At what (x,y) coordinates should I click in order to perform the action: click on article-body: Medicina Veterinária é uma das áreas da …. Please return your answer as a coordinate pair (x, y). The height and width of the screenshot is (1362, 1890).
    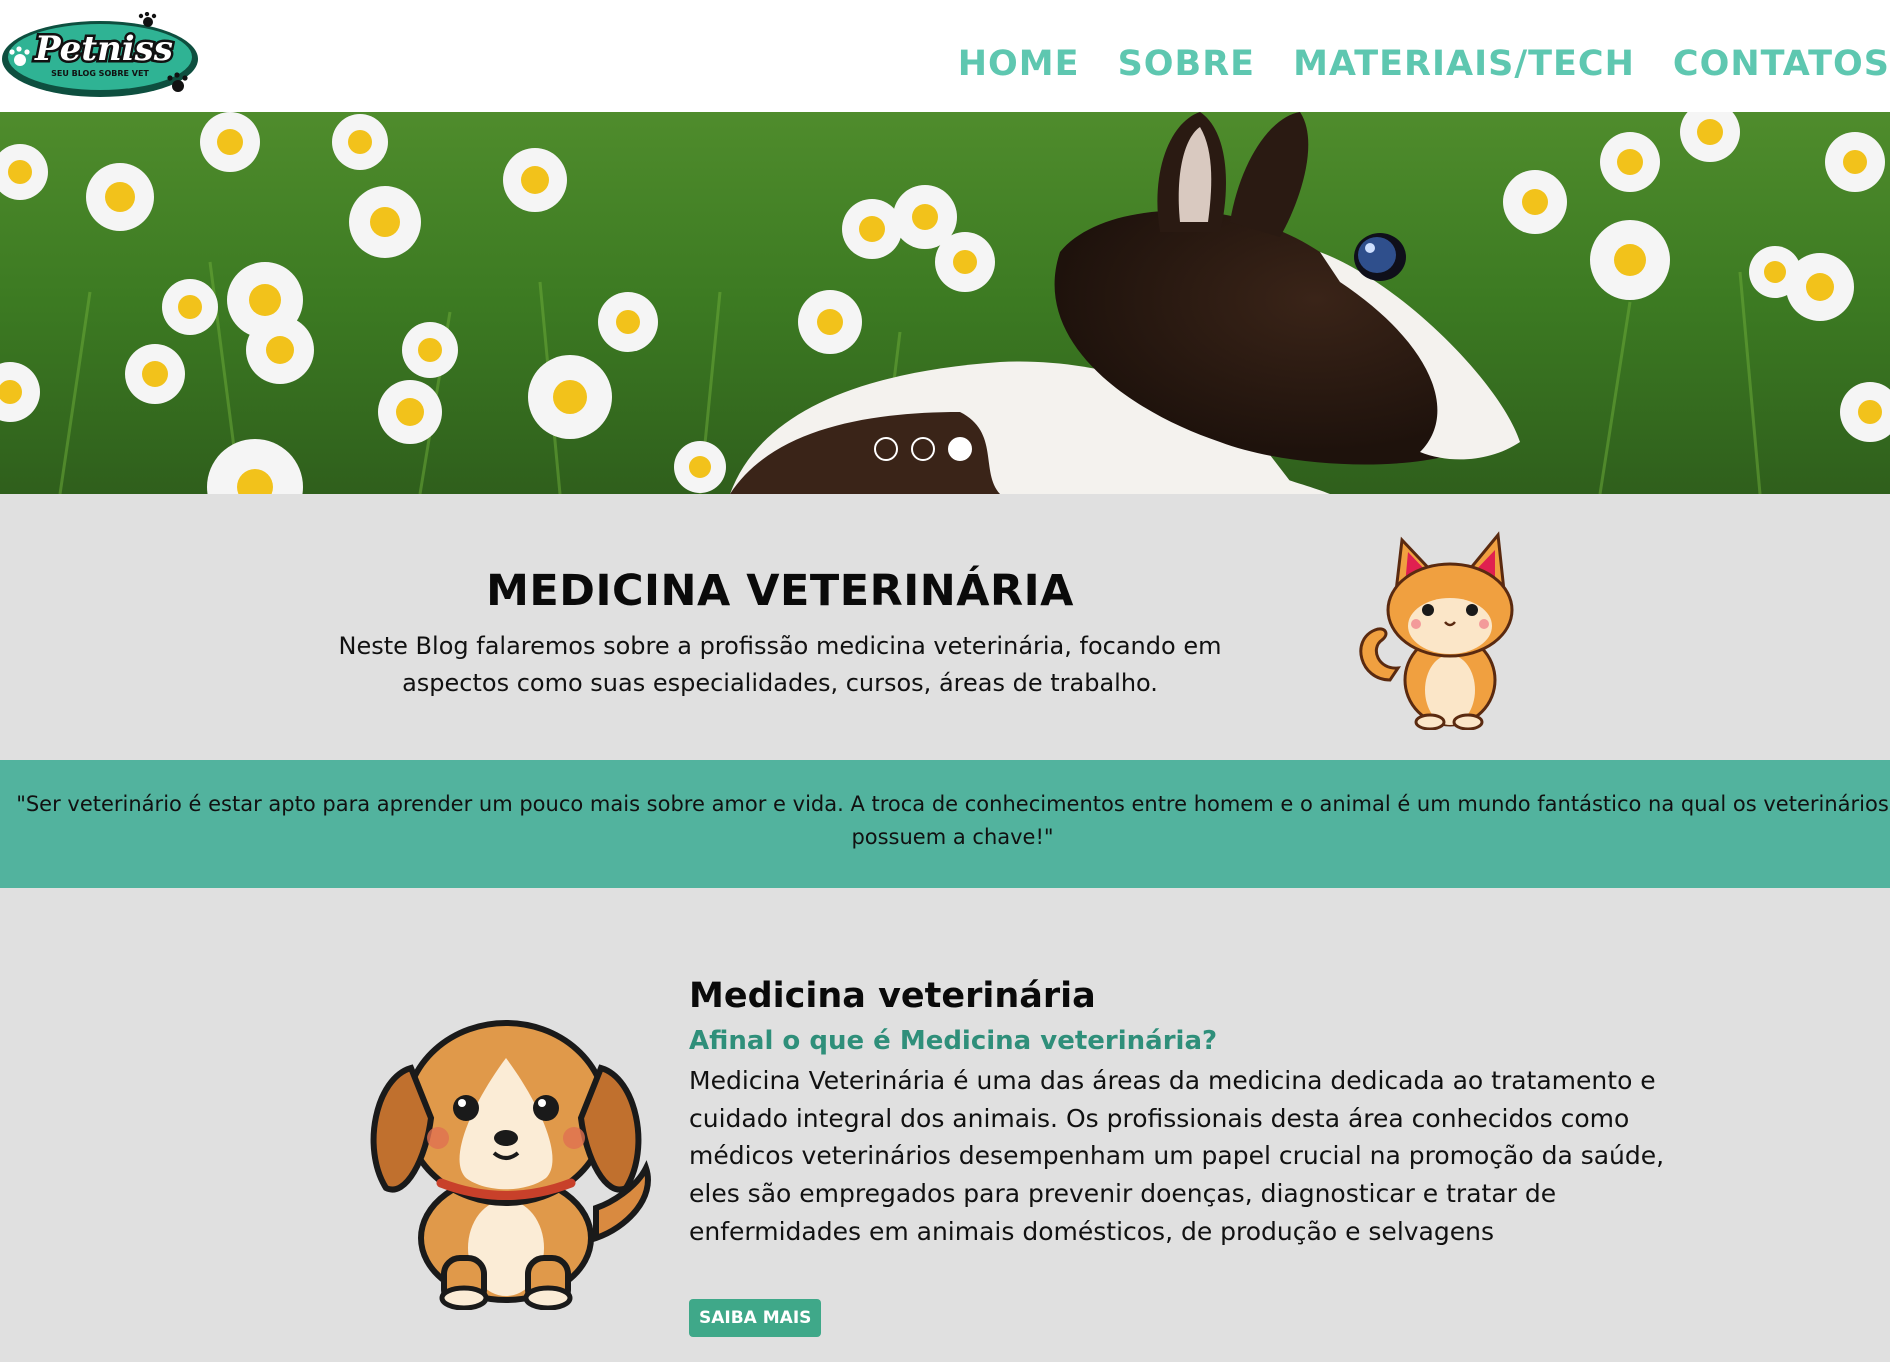
    Looking at the image, I should click on (1177, 1156).